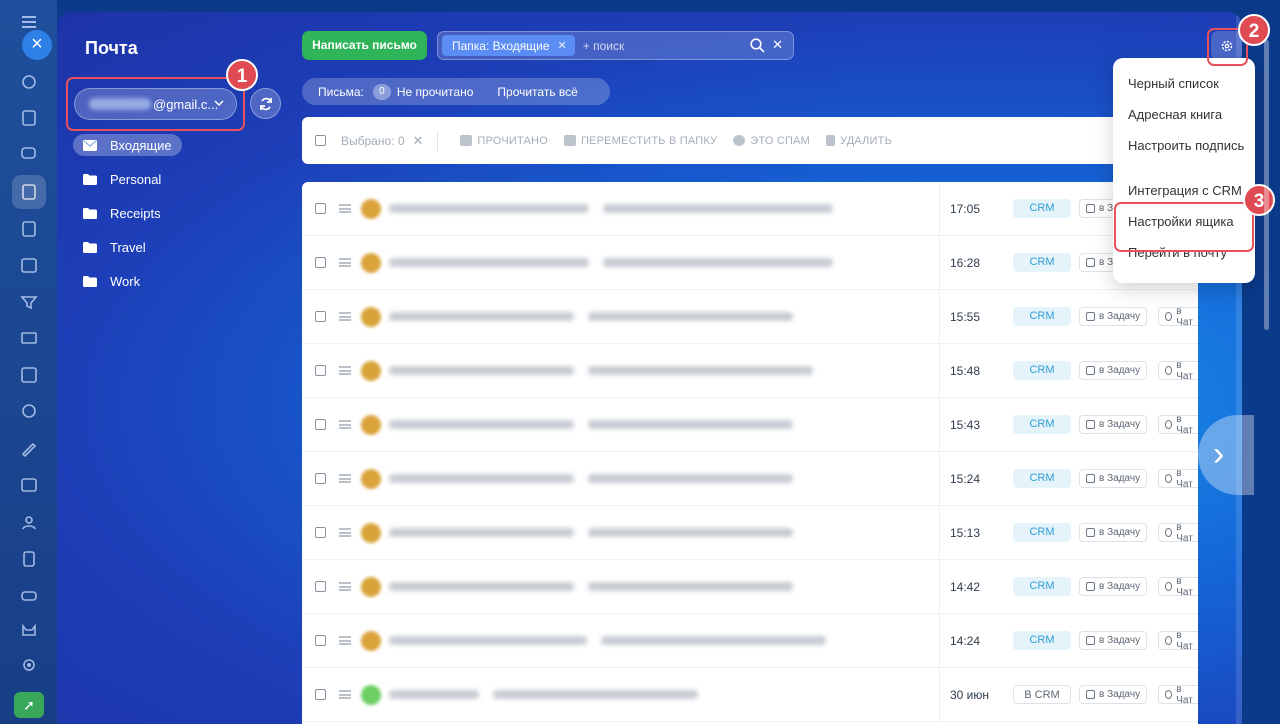 The width and height of the screenshot is (1280, 724). I want to click on search-input: + поиск, so click(603, 46).